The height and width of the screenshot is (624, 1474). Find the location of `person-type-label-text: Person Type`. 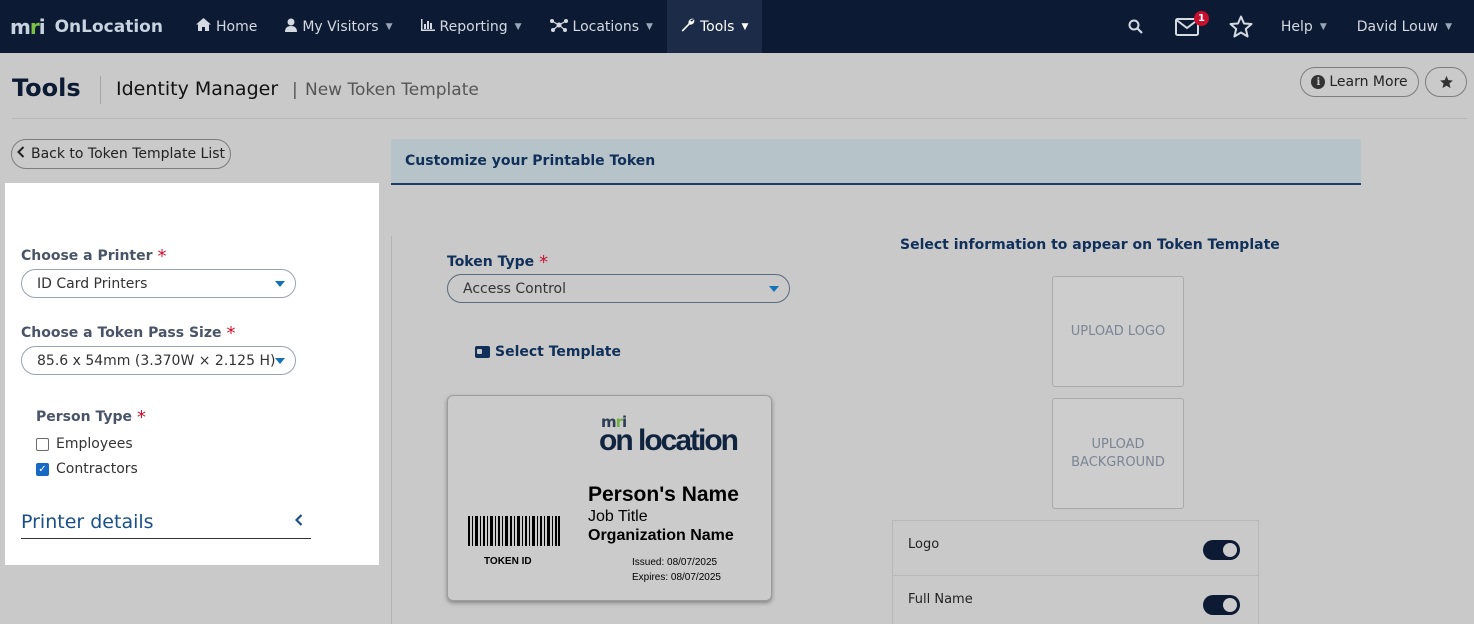

person-type-label-text: Person Type is located at coordinates (84, 417).